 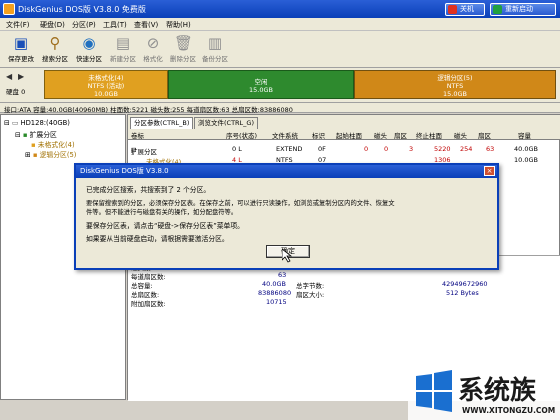 What do you see at coordinates (37, 123) in the screenshot?
I see `tree-root: ⊟ ▭ HD128:(40GB)` at bounding box center [37, 123].